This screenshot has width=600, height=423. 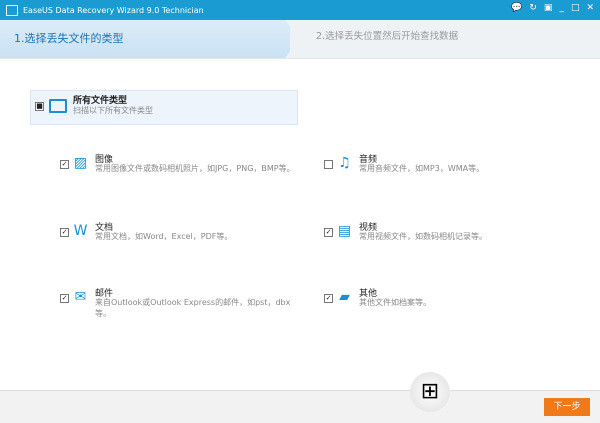 What do you see at coordinates (164, 107) in the screenshot?
I see `all-file-types-option: ■ 所有文件类型 扫描以下所有文件类型` at bounding box center [164, 107].